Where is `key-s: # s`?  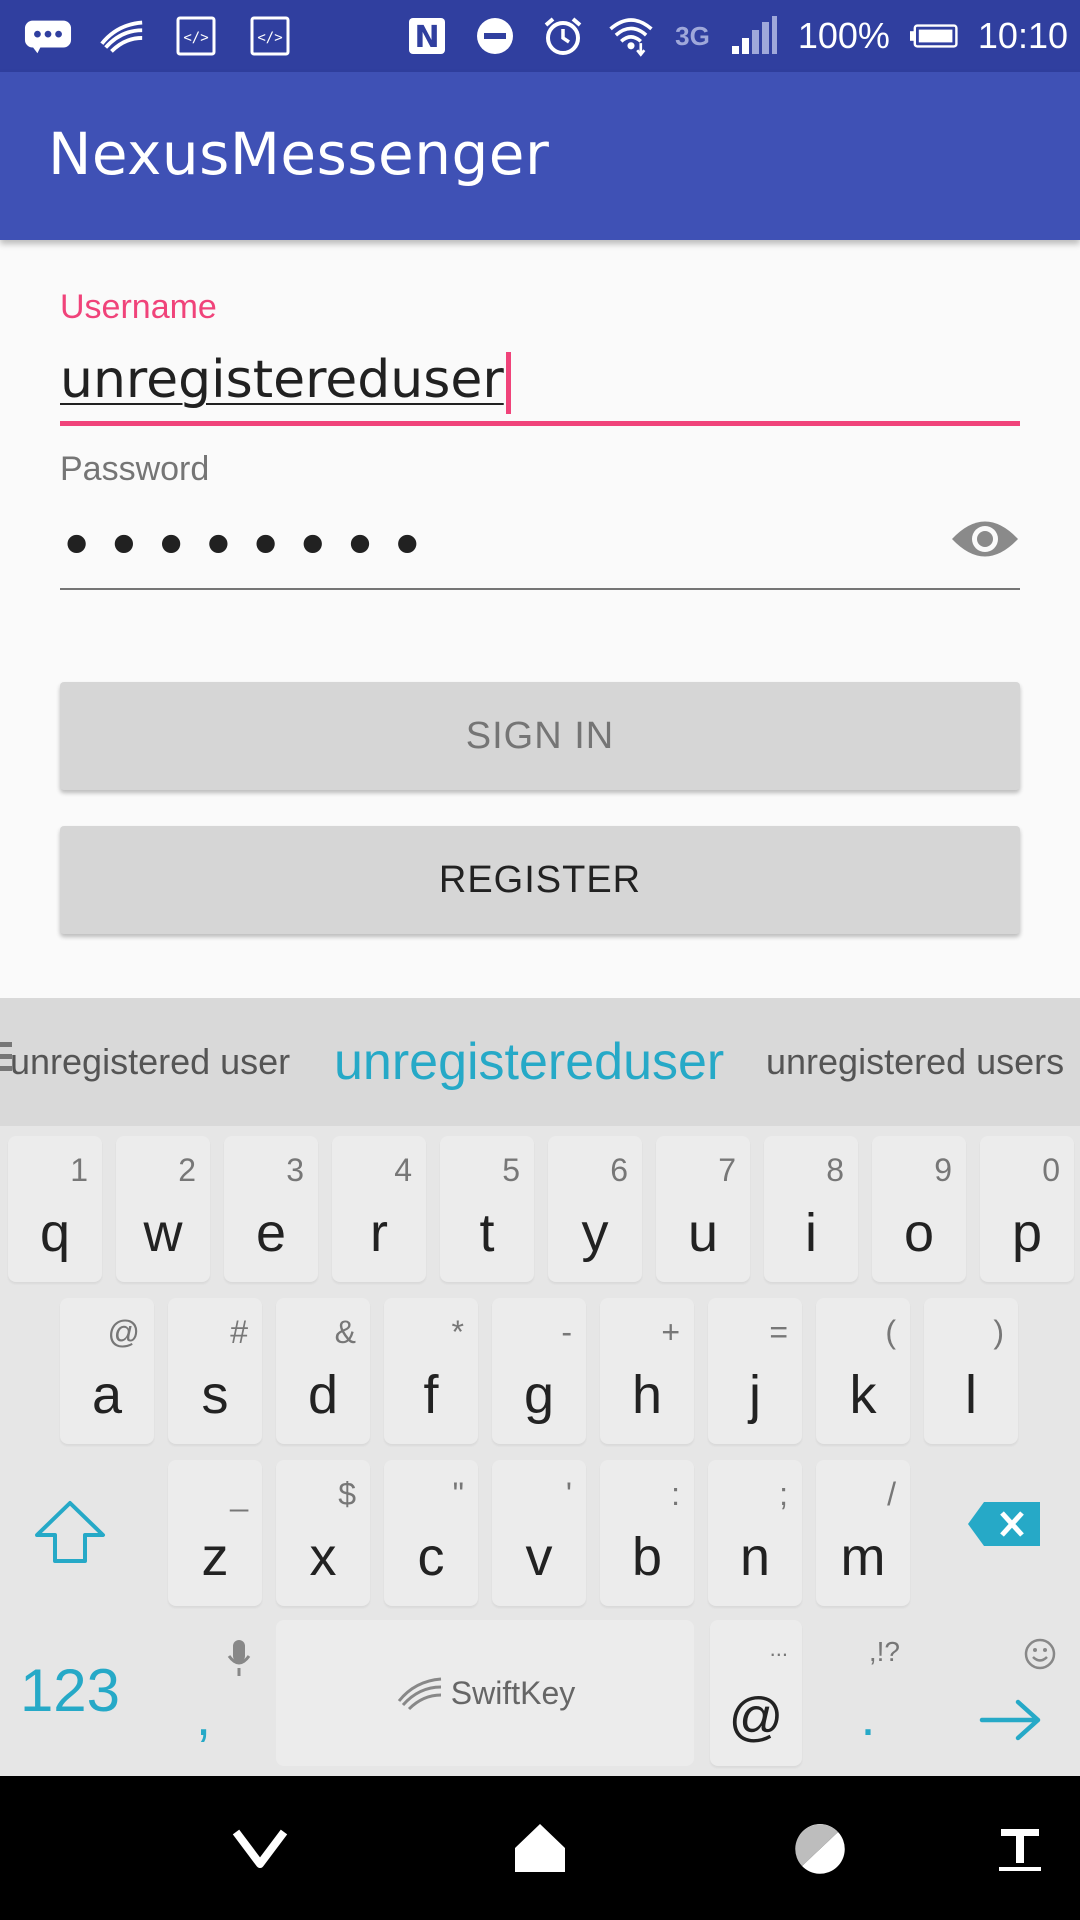
key-s: # s is located at coordinates (215, 1371).